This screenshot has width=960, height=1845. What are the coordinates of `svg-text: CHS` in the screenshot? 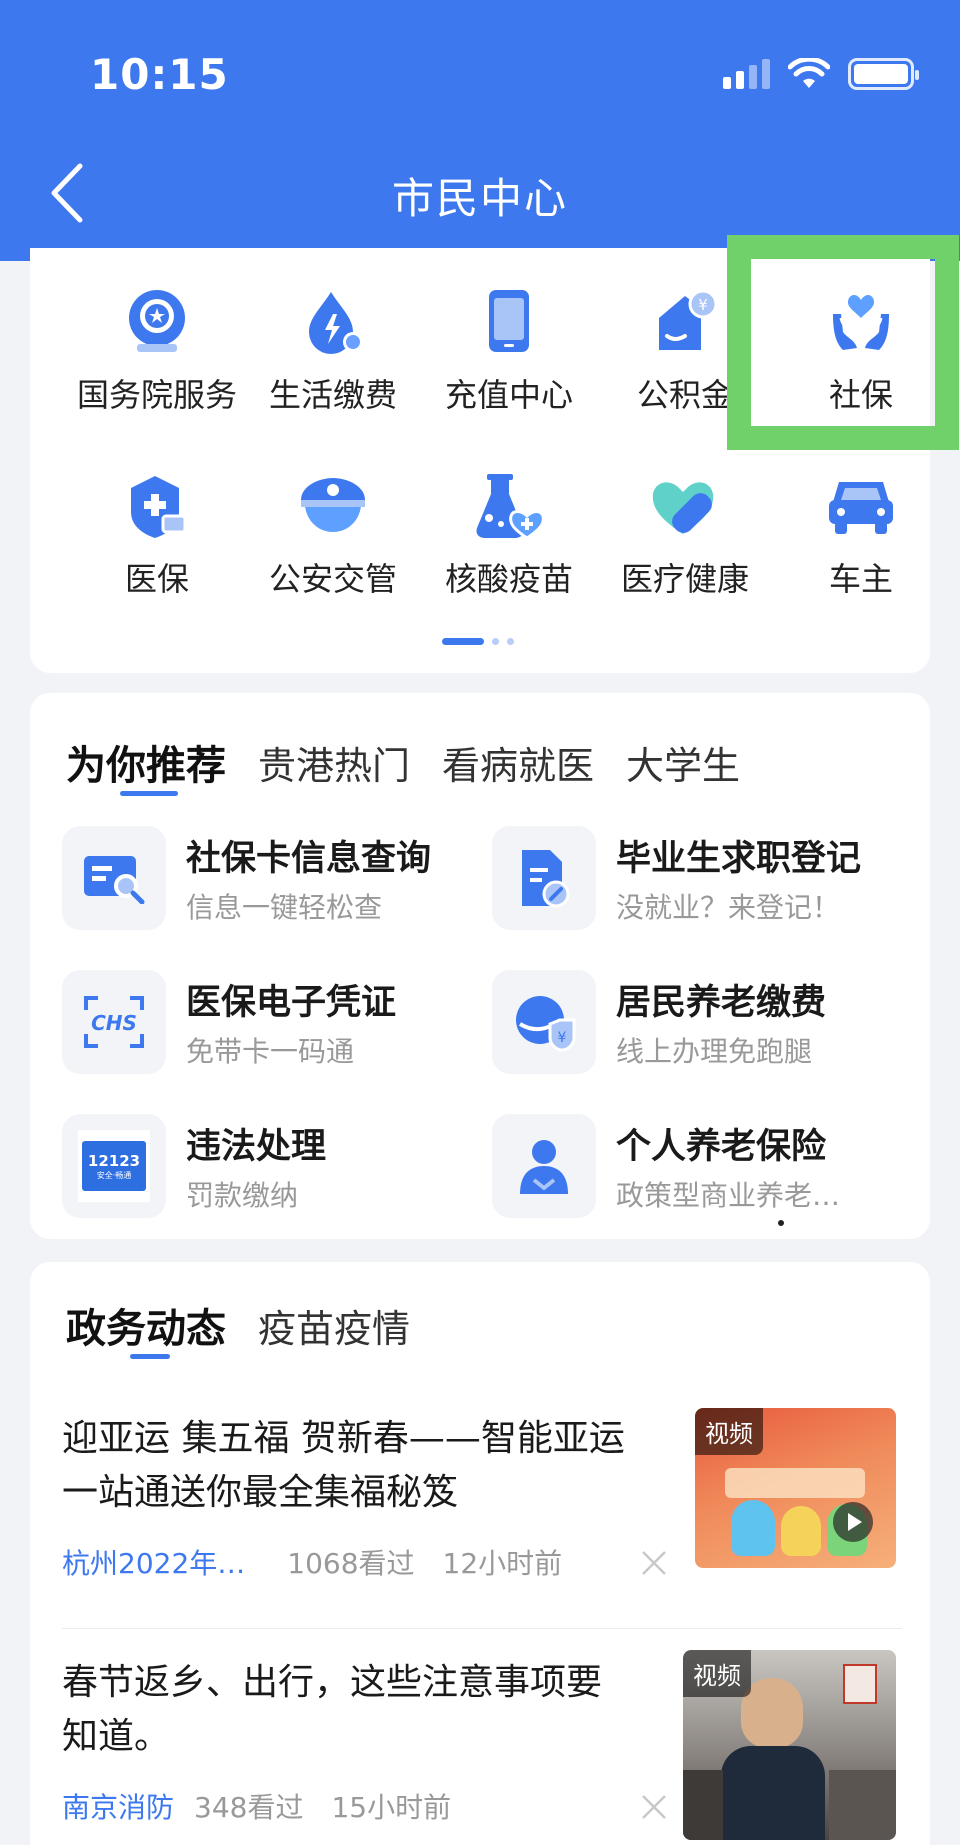 It's located at (114, 1023).